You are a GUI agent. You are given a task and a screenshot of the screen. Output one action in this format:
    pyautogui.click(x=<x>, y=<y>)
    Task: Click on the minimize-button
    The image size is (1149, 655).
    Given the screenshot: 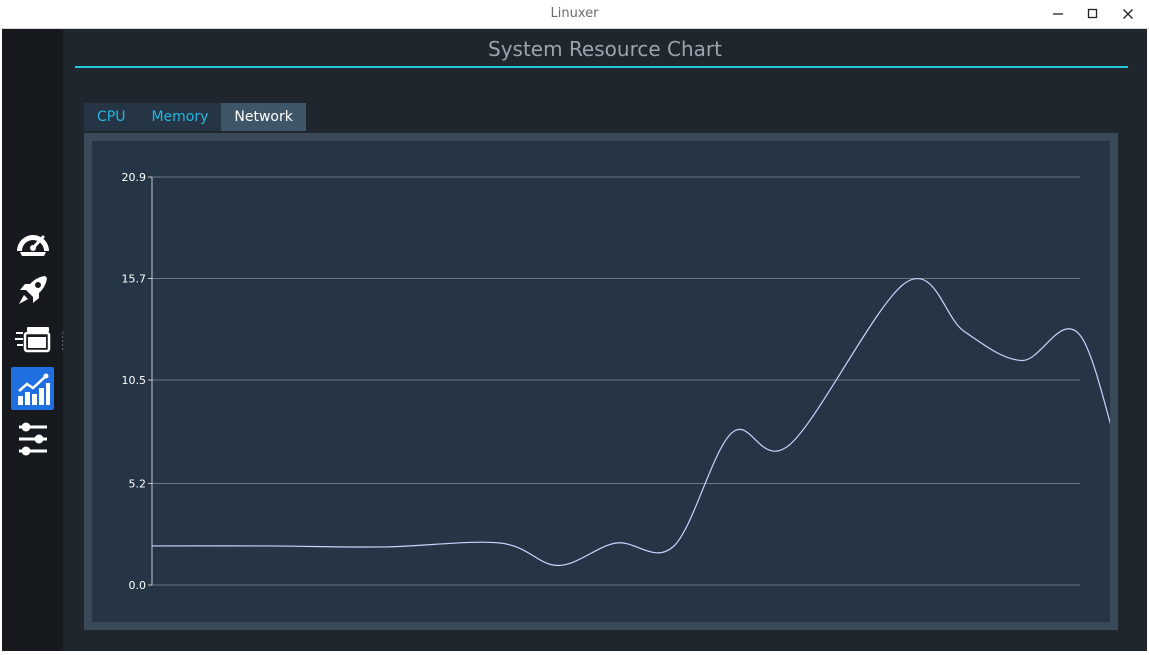 What is the action you would take?
    pyautogui.click(x=1058, y=14)
    